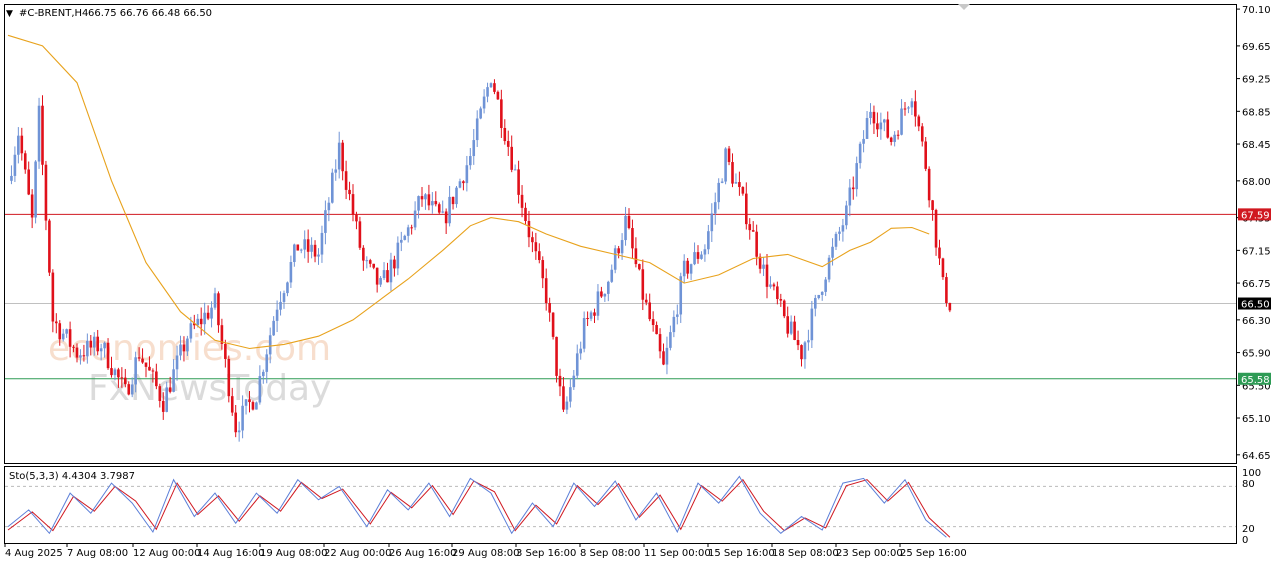  What do you see at coordinates (357, 553) in the screenshot?
I see `time-axis-label: 22 Aug 00:00` at bounding box center [357, 553].